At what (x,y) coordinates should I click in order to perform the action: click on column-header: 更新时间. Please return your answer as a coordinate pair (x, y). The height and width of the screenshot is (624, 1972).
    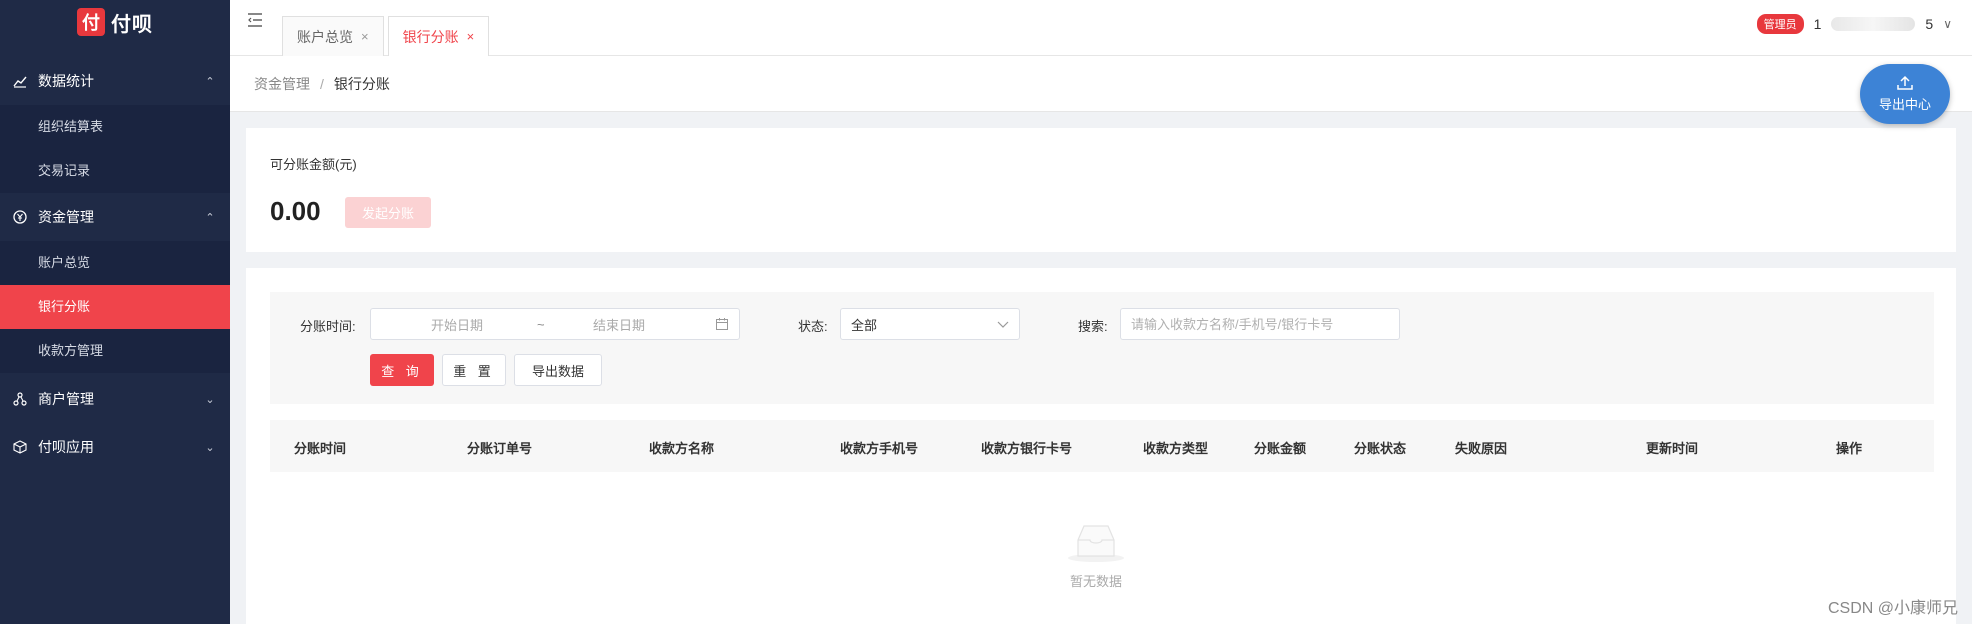
    Looking at the image, I should click on (1672, 448).